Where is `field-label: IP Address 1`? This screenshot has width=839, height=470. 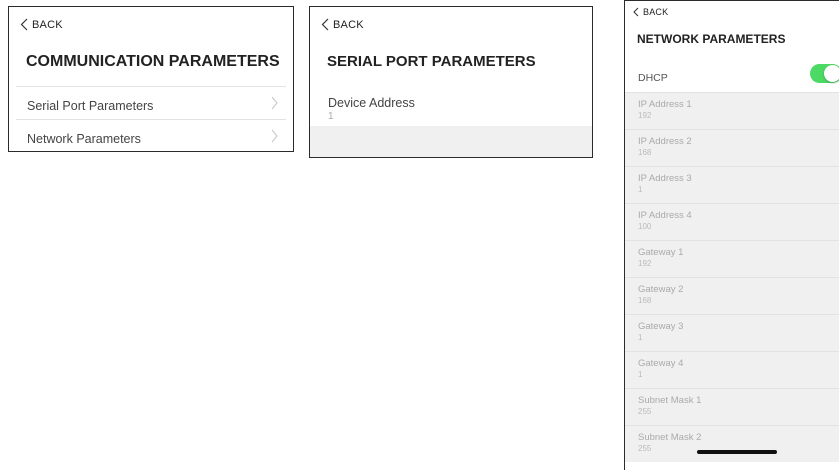
field-label: IP Address 1 is located at coordinates (665, 104).